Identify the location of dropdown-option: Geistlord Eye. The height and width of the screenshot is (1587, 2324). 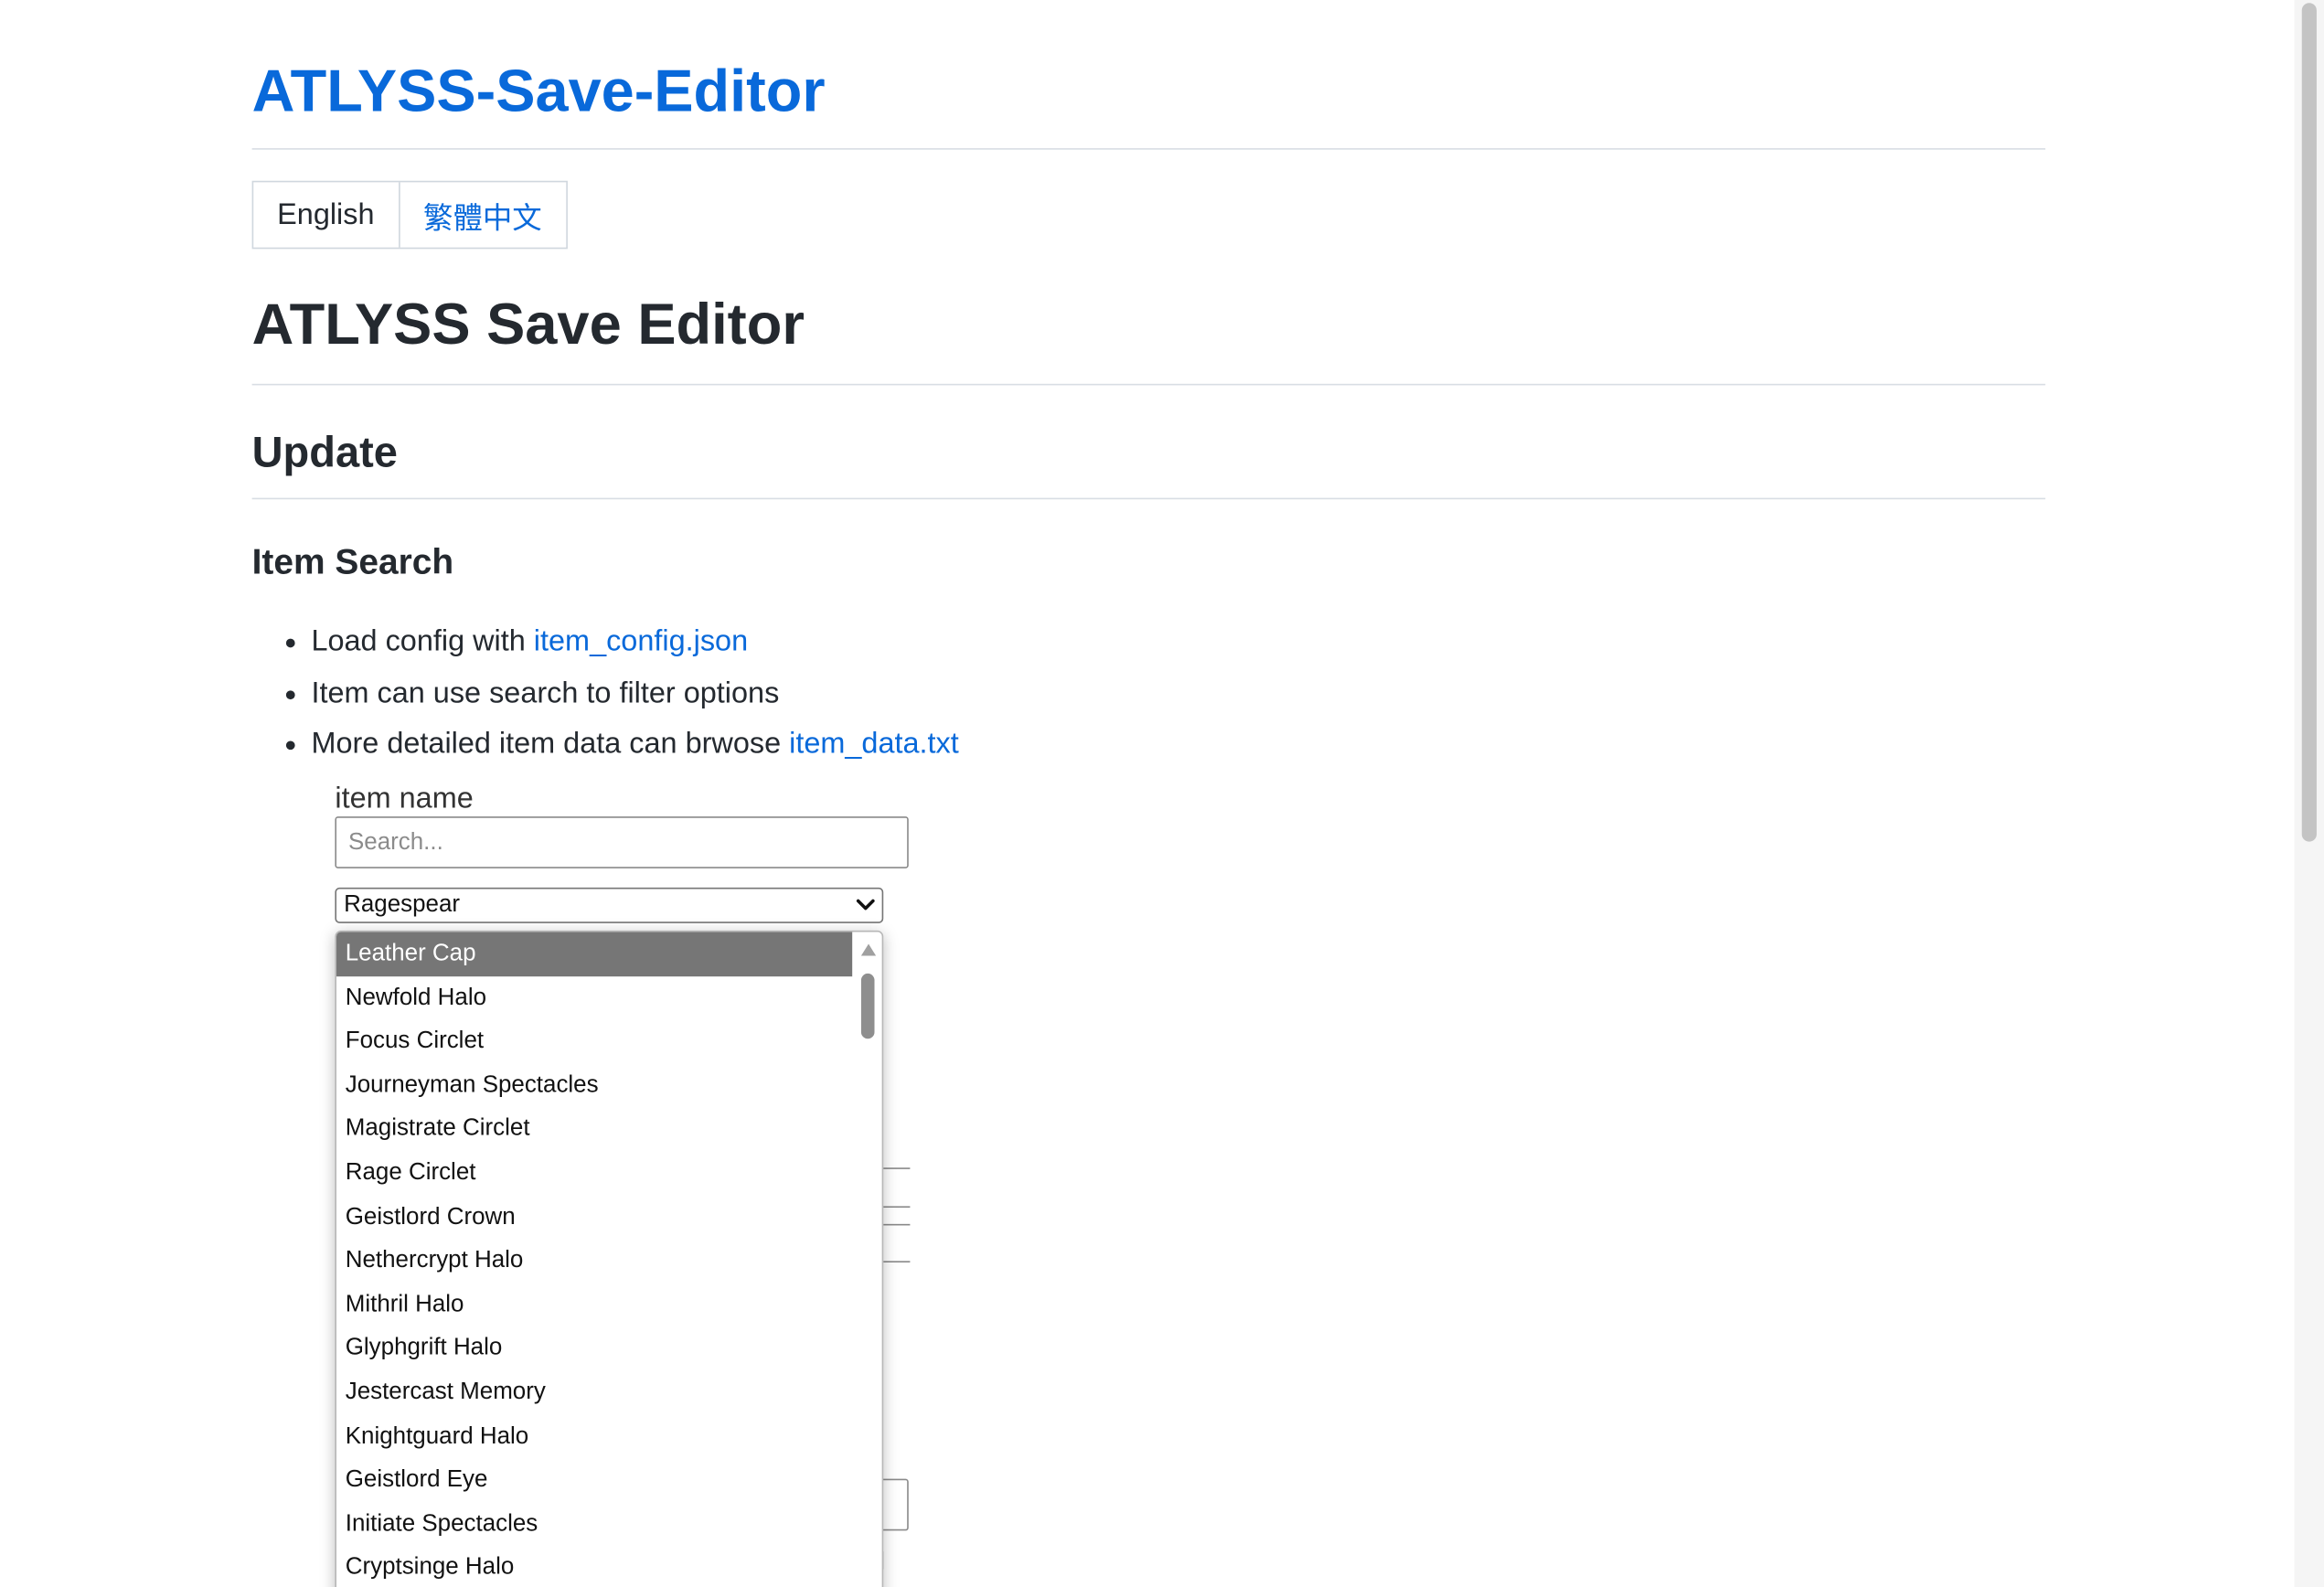
(594, 1480).